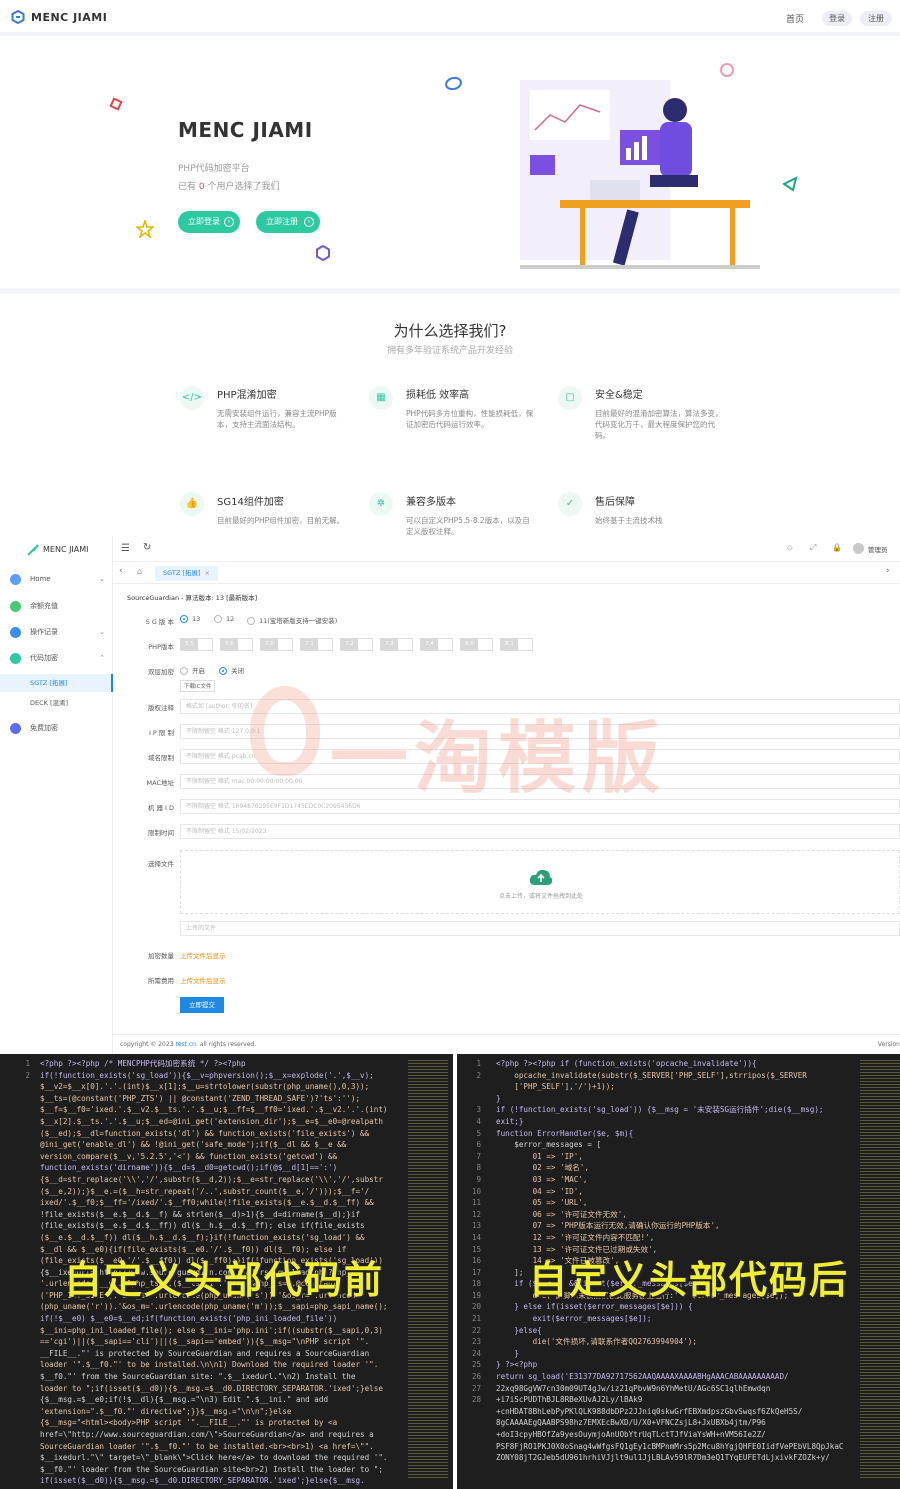 The width and height of the screenshot is (900, 1489). I want to click on dual-off-radio: 关闭, so click(231, 670).